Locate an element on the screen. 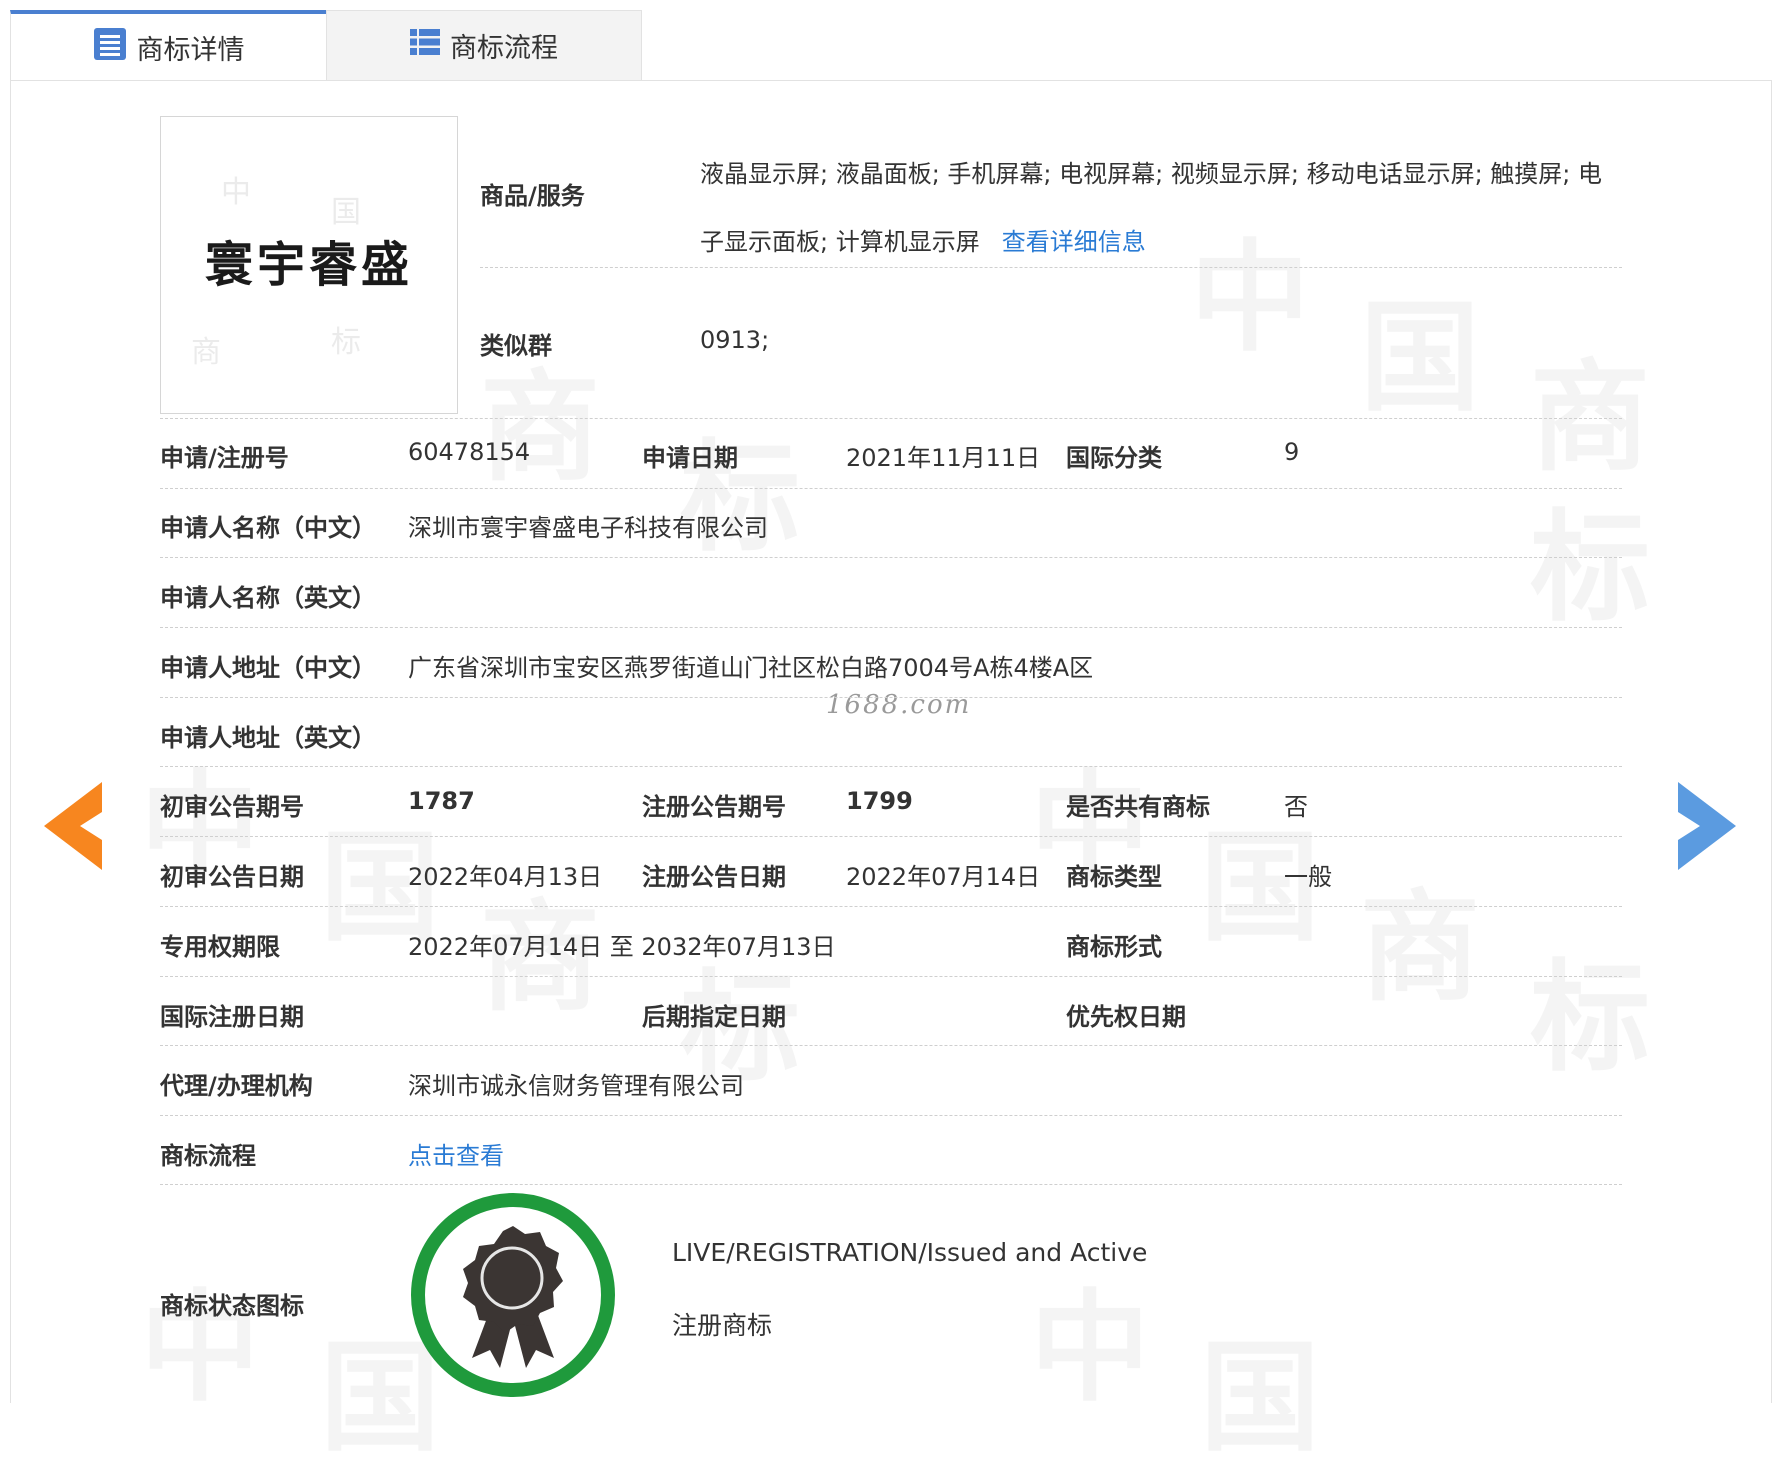 Image resolution: width=1783 pixels, height=1474 pixels. agent-value: 深圳市诚永信财务管理有限公司 is located at coordinates (576, 1086).